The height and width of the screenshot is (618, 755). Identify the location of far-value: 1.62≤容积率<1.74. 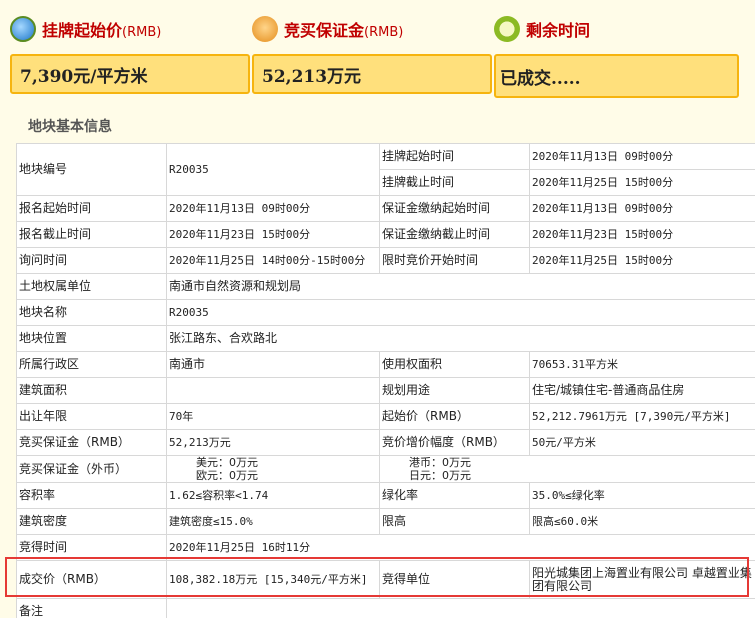
(273, 495).